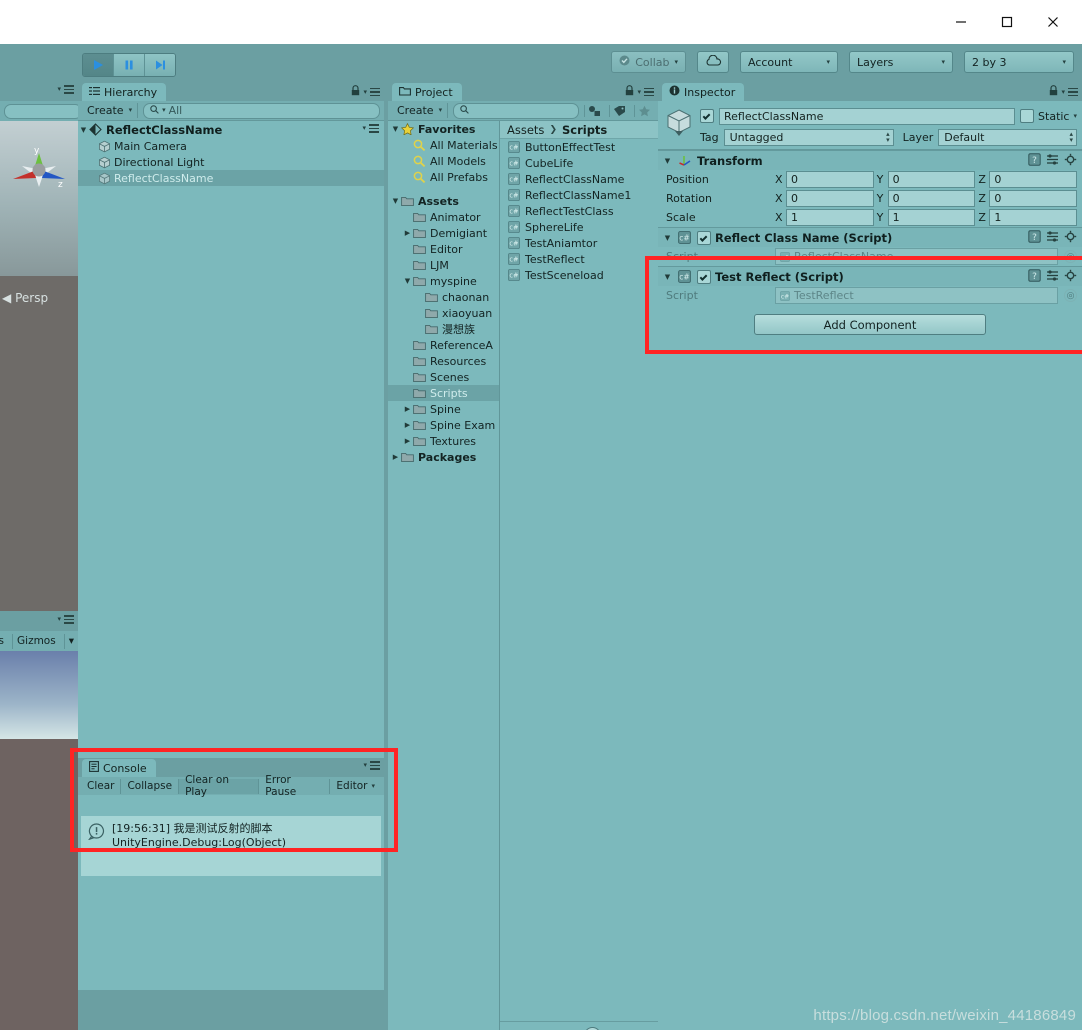 The image size is (1082, 1030). Describe the element at coordinates (427, 92) in the screenshot. I see `tab-project: Project` at that location.